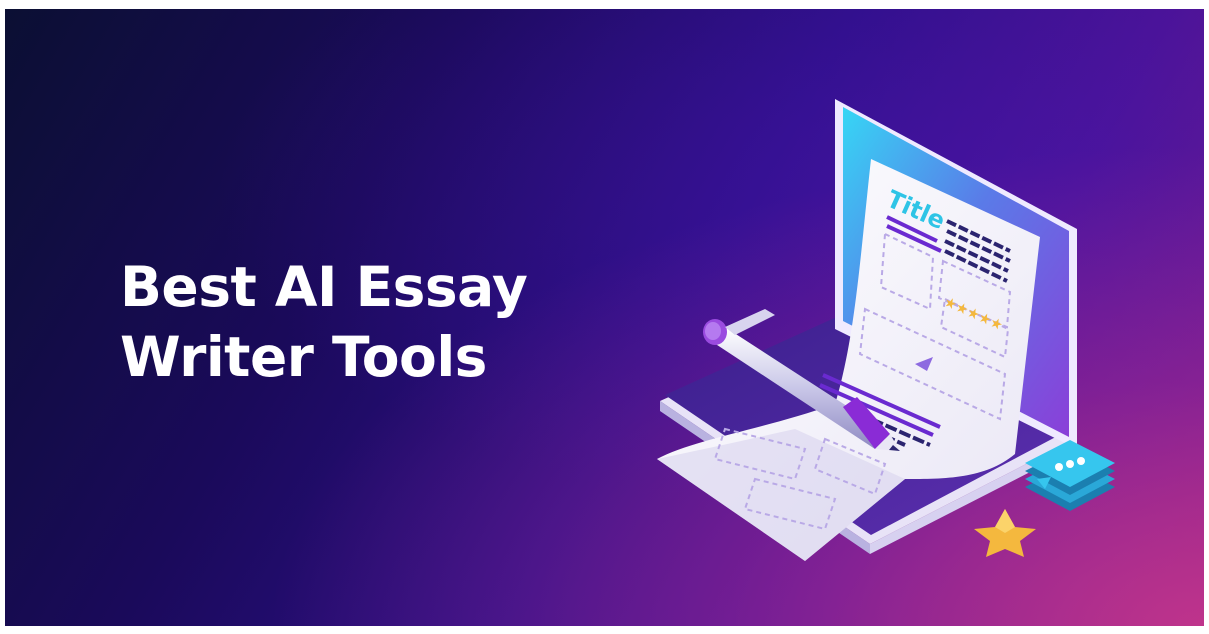 This screenshot has height=634, width=1209. Describe the element at coordinates (1005, 533) in the screenshot. I see `star-icon` at that location.